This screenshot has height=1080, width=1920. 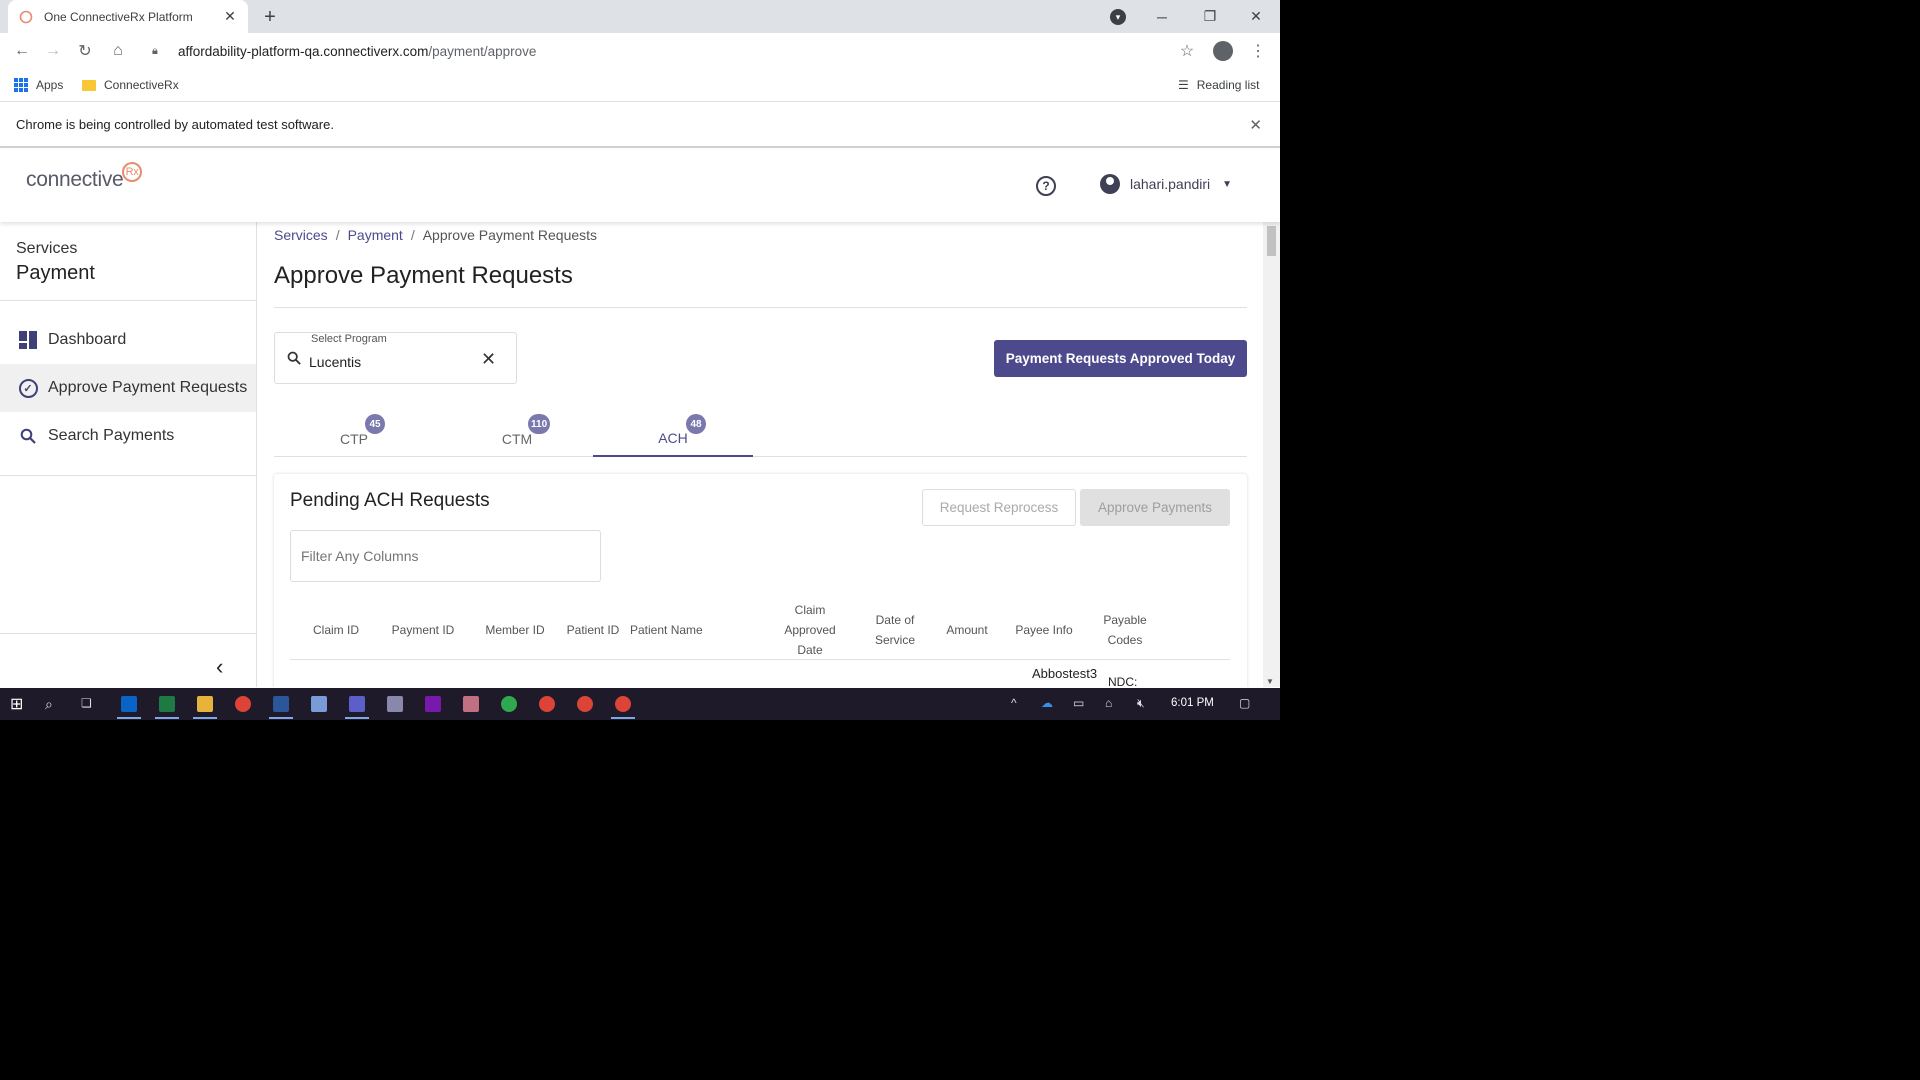 I want to click on close-infobar-icon: ✕, so click(x=1255, y=125).